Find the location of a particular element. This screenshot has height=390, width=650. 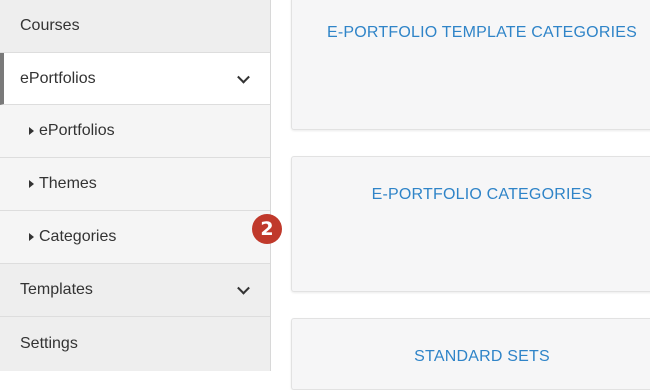

step-badge: 2 is located at coordinates (267, 229).